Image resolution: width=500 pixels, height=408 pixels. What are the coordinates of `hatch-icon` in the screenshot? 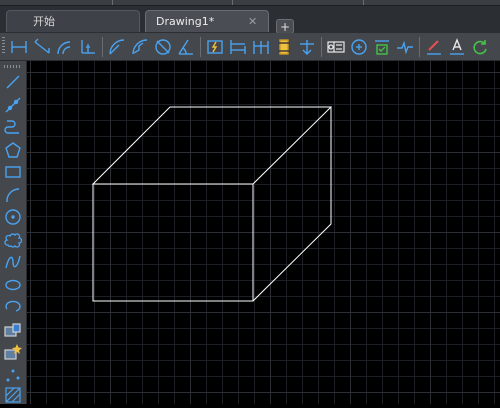 It's located at (13, 395).